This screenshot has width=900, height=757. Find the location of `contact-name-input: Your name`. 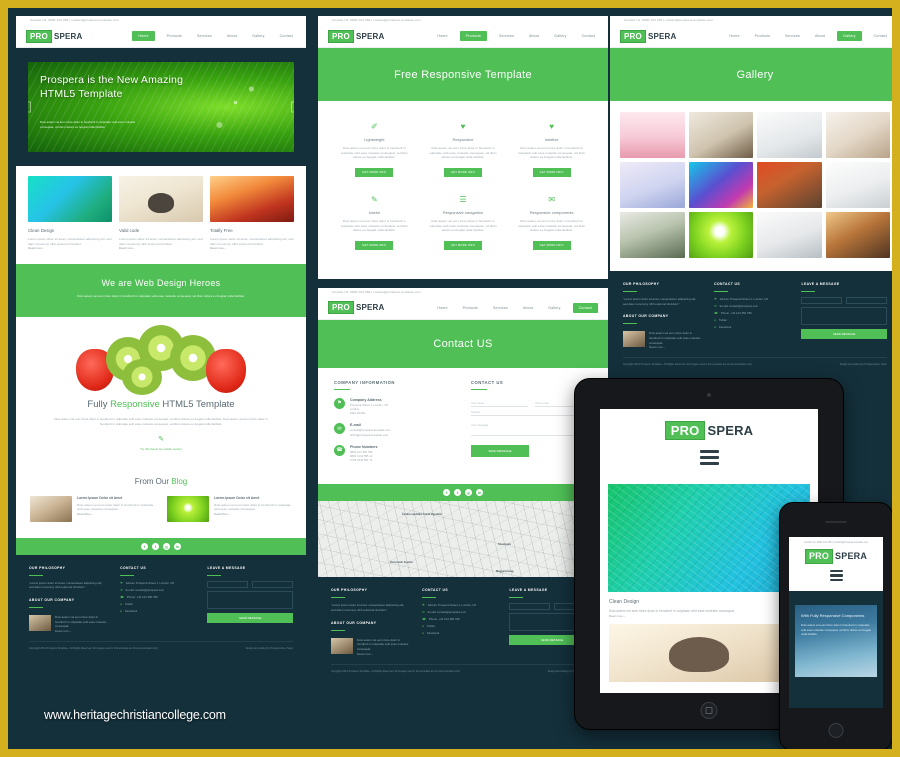

contact-name-input: Your name is located at coordinates (499, 402).